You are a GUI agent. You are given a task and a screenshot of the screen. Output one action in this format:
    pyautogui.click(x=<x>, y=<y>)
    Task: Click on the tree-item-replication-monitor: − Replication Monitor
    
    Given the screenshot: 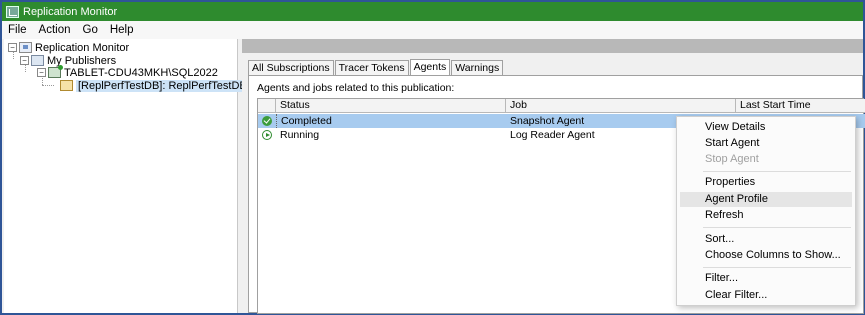 What is the action you would take?
    pyautogui.click(x=68, y=47)
    